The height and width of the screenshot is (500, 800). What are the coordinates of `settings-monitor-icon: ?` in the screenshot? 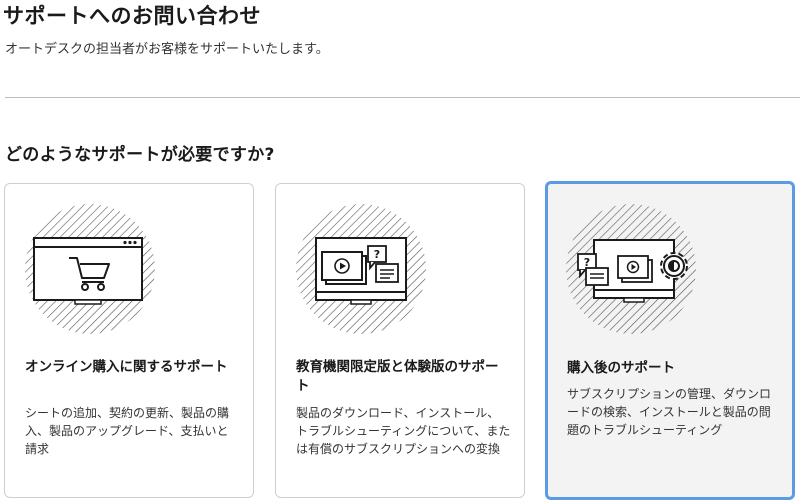 It's located at (631, 269).